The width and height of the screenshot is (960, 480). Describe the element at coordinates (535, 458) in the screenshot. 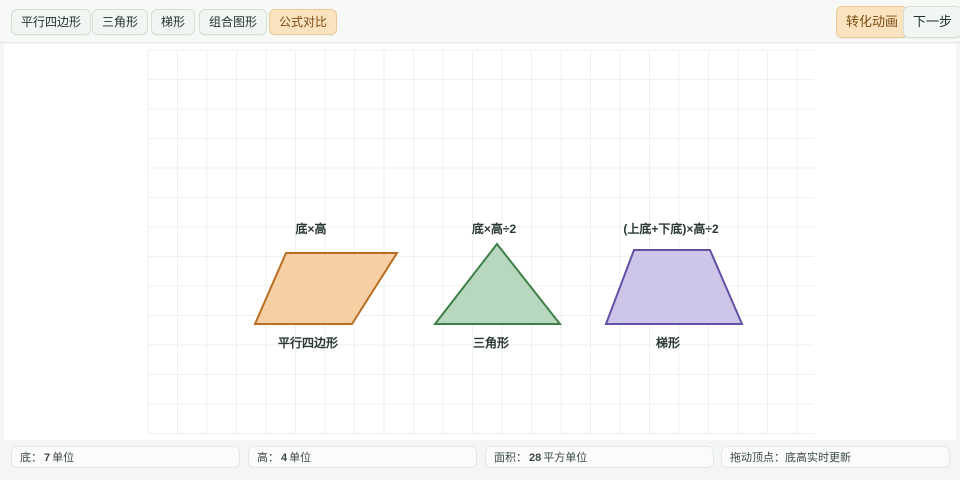

I see `area-value: 28` at that location.